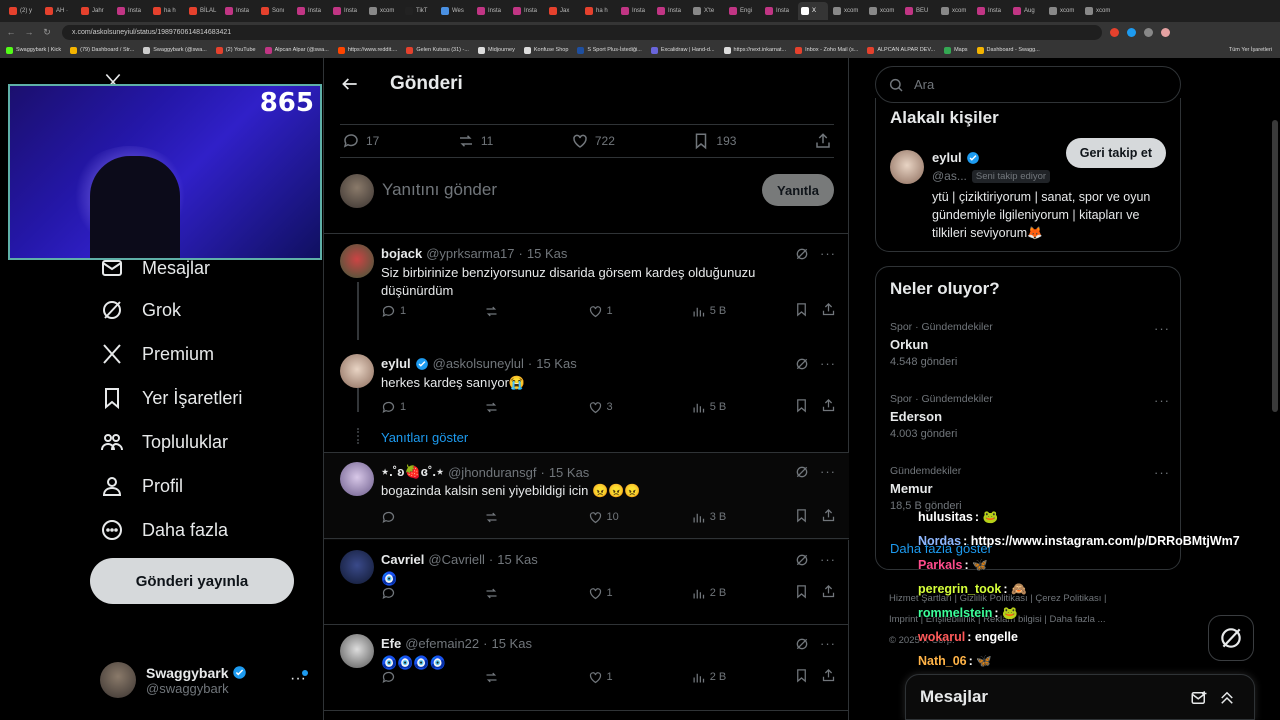  What do you see at coordinates (1275, 266) in the screenshot?
I see `scrollbar` at bounding box center [1275, 266].